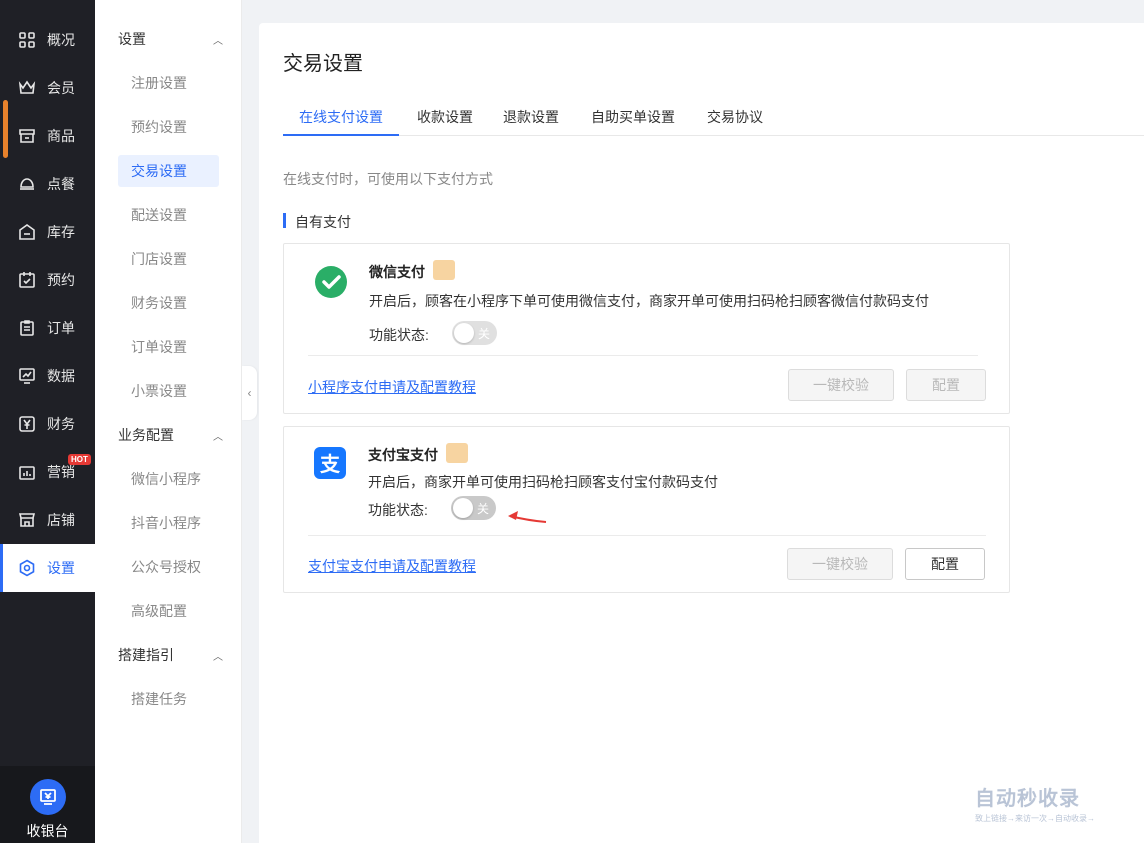 The image size is (1144, 843). Describe the element at coordinates (945, 564) in the screenshot. I see `alipay-config-button: 配置` at that location.